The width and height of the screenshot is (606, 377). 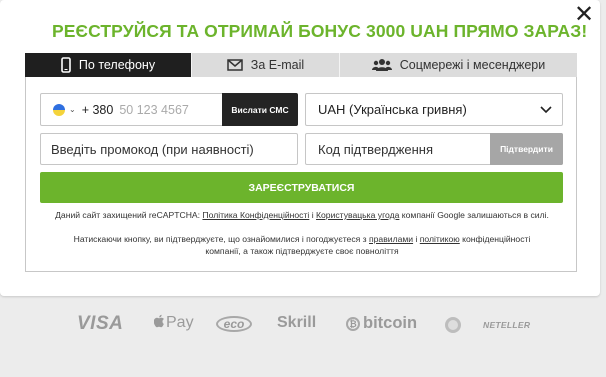 I want to click on tab-social: Соцмережі і месенджери, so click(x=458, y=65).